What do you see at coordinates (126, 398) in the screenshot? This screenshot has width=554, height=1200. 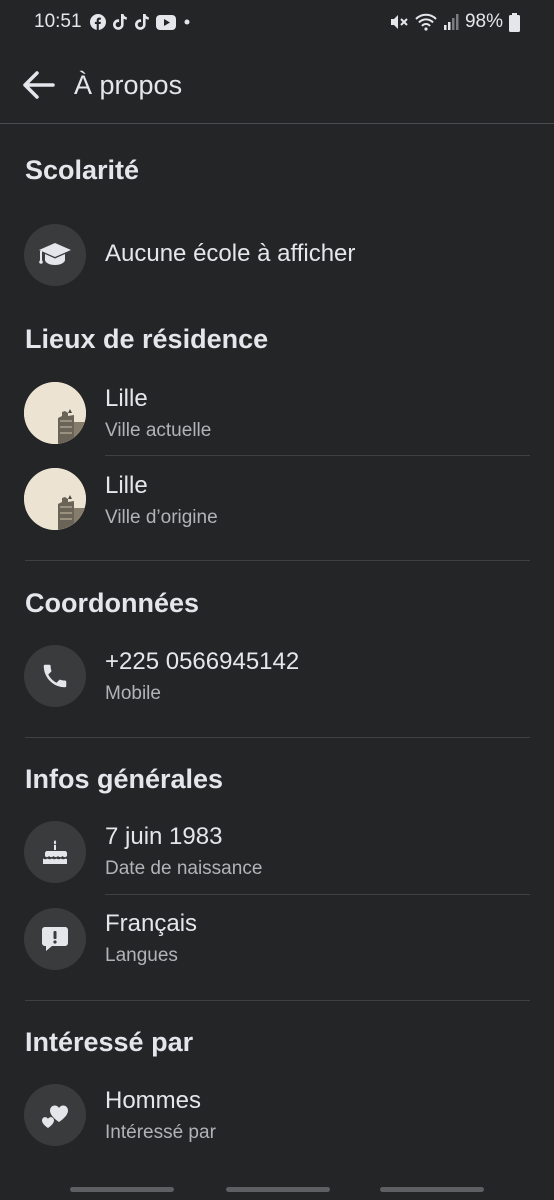 I see `place-current-name: Lille` at bounding box center [126, 398].